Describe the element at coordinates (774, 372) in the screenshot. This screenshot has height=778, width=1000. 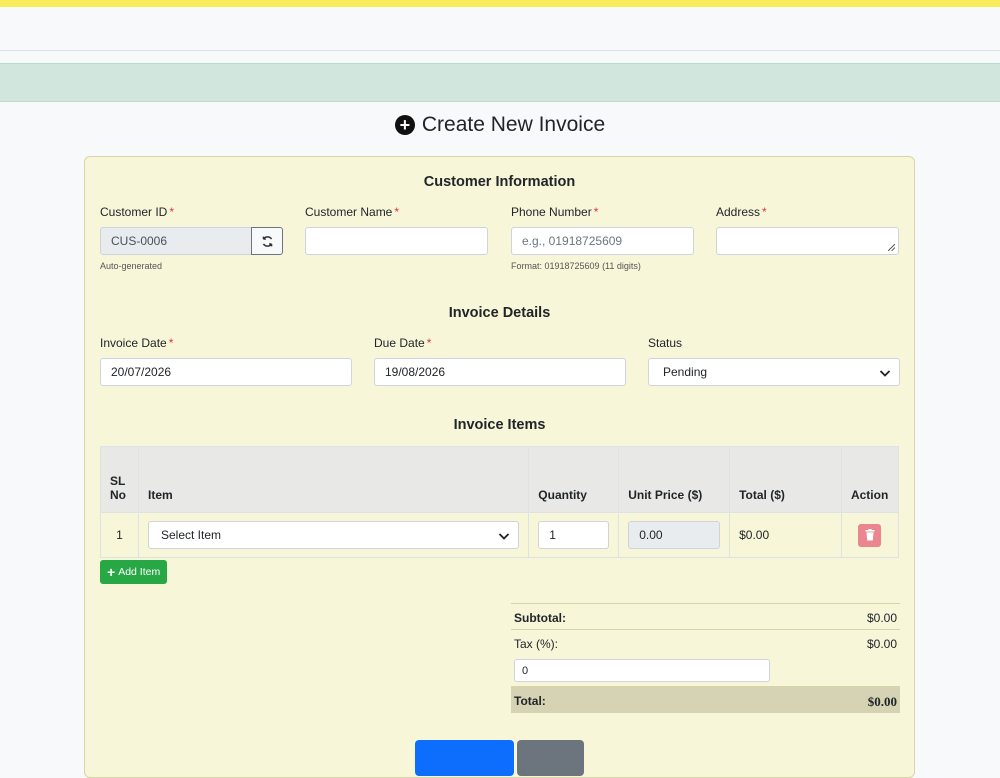
I see `status-select: Pending` at that location.